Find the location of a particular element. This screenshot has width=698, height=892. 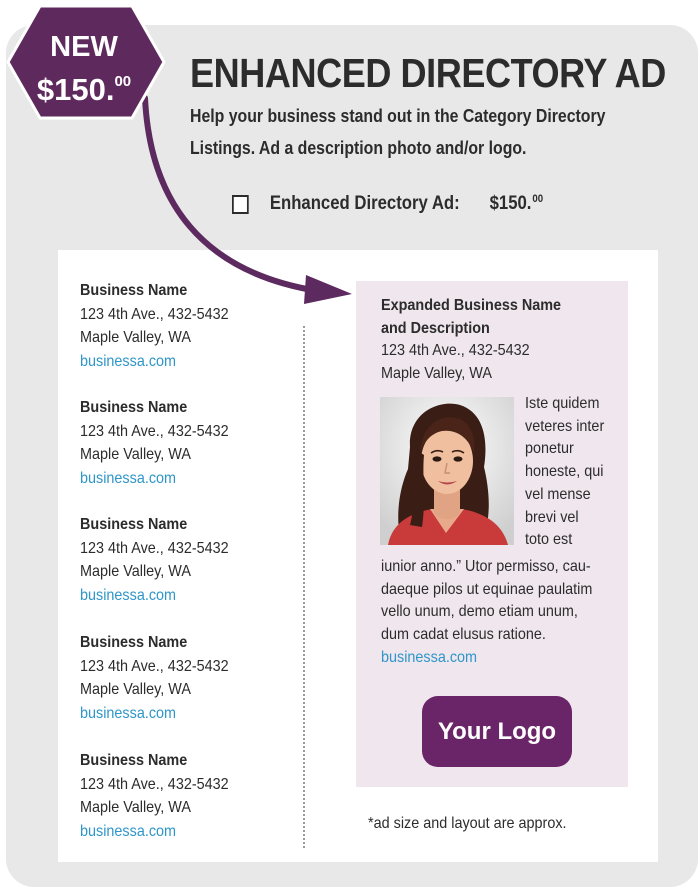

business-photo is located at coordinates (447, 471).